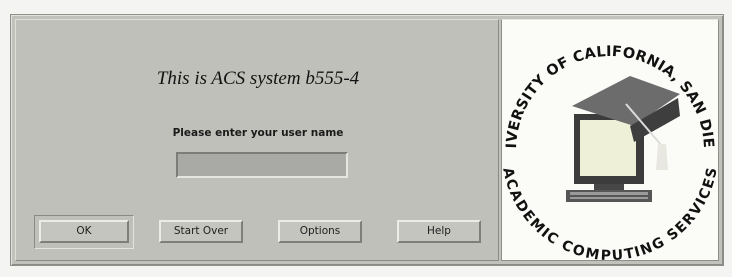 The image size is (732, 277). Describe the element at coordinates (439, 231) in the screenshot. I see `help-button: Help` at that location.